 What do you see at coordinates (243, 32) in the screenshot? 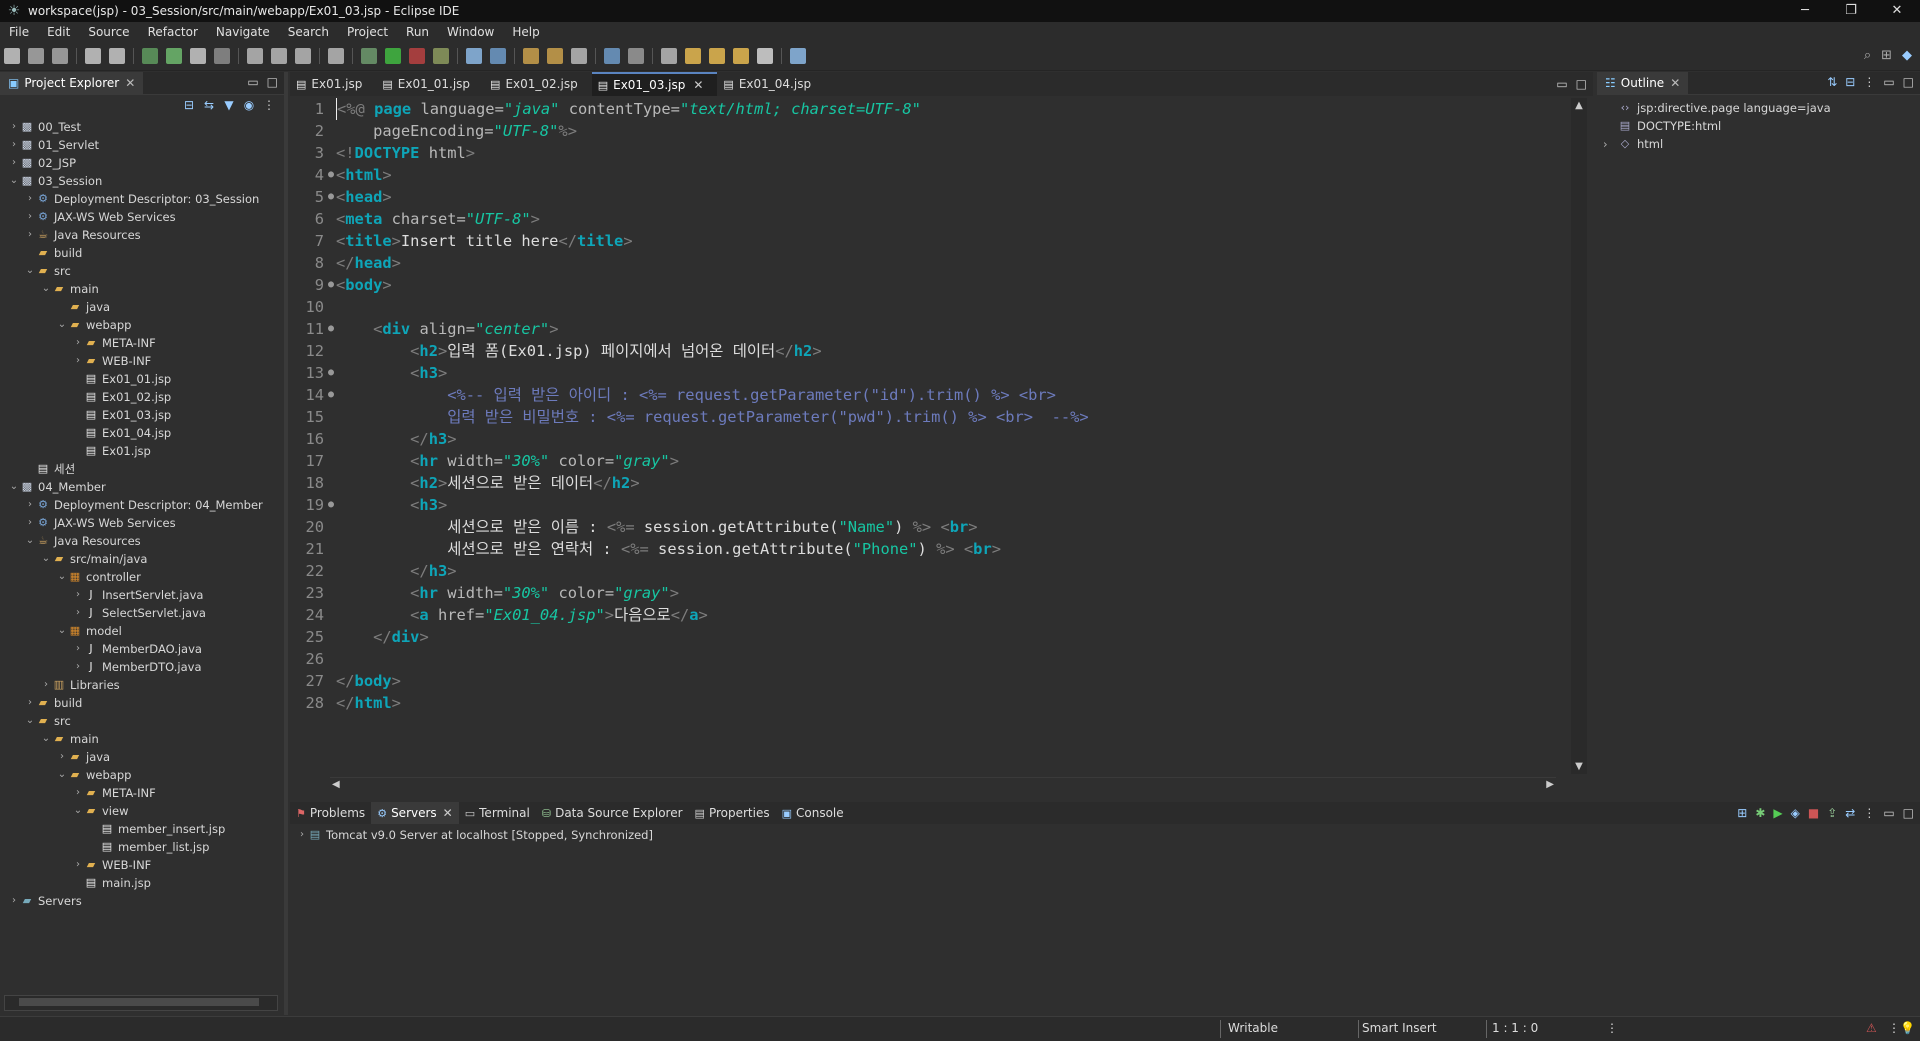
I see `menu-navigate: Navigate` at bounding box center [243, 32].